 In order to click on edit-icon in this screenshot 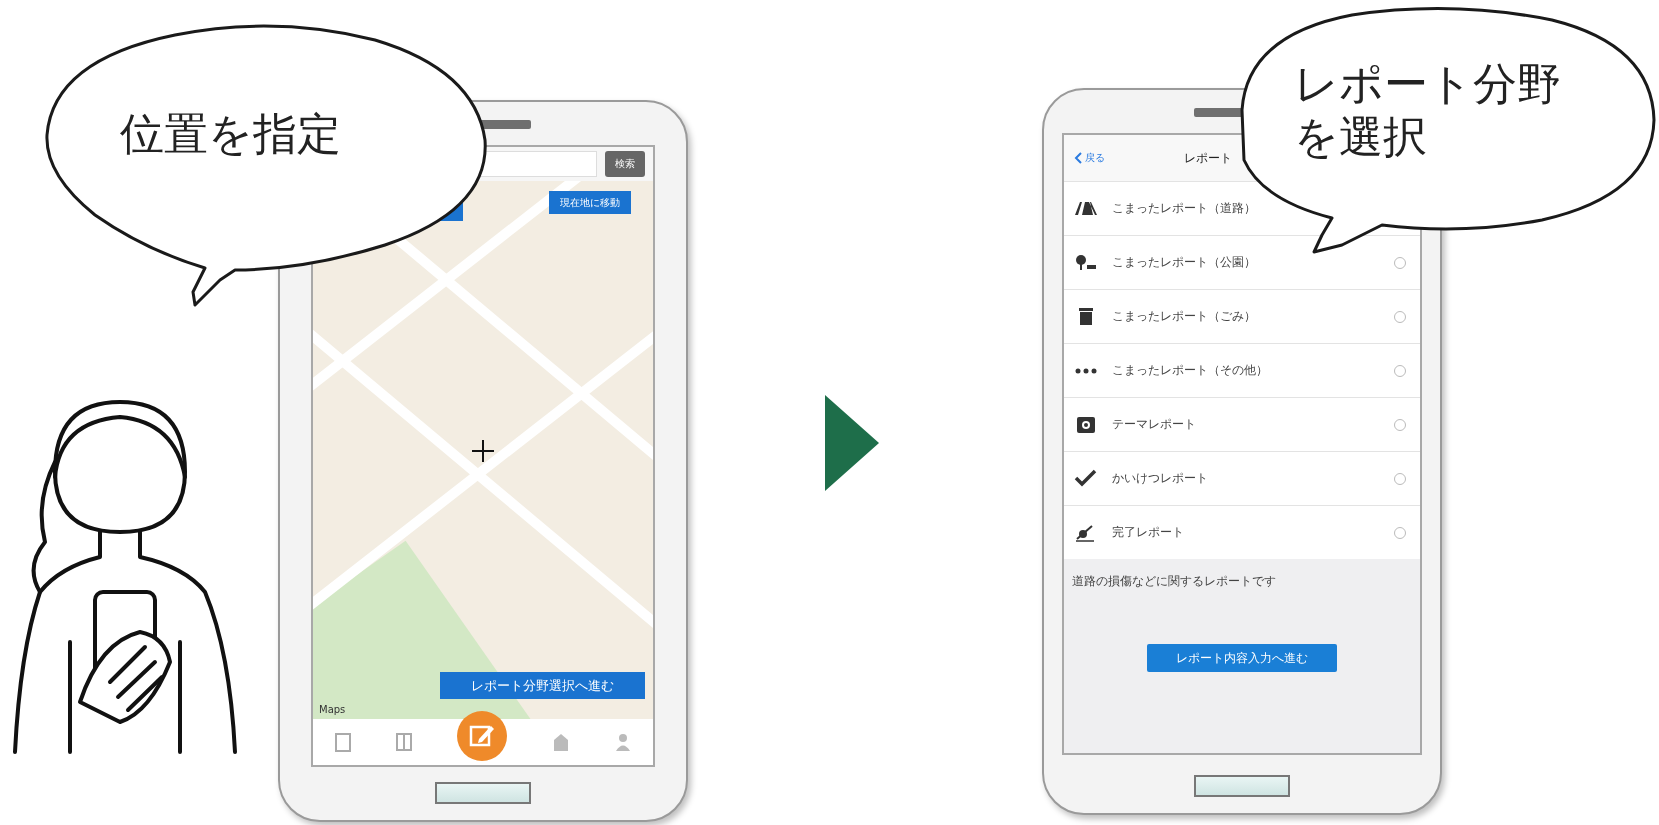, I will do `click(482, 736)`.